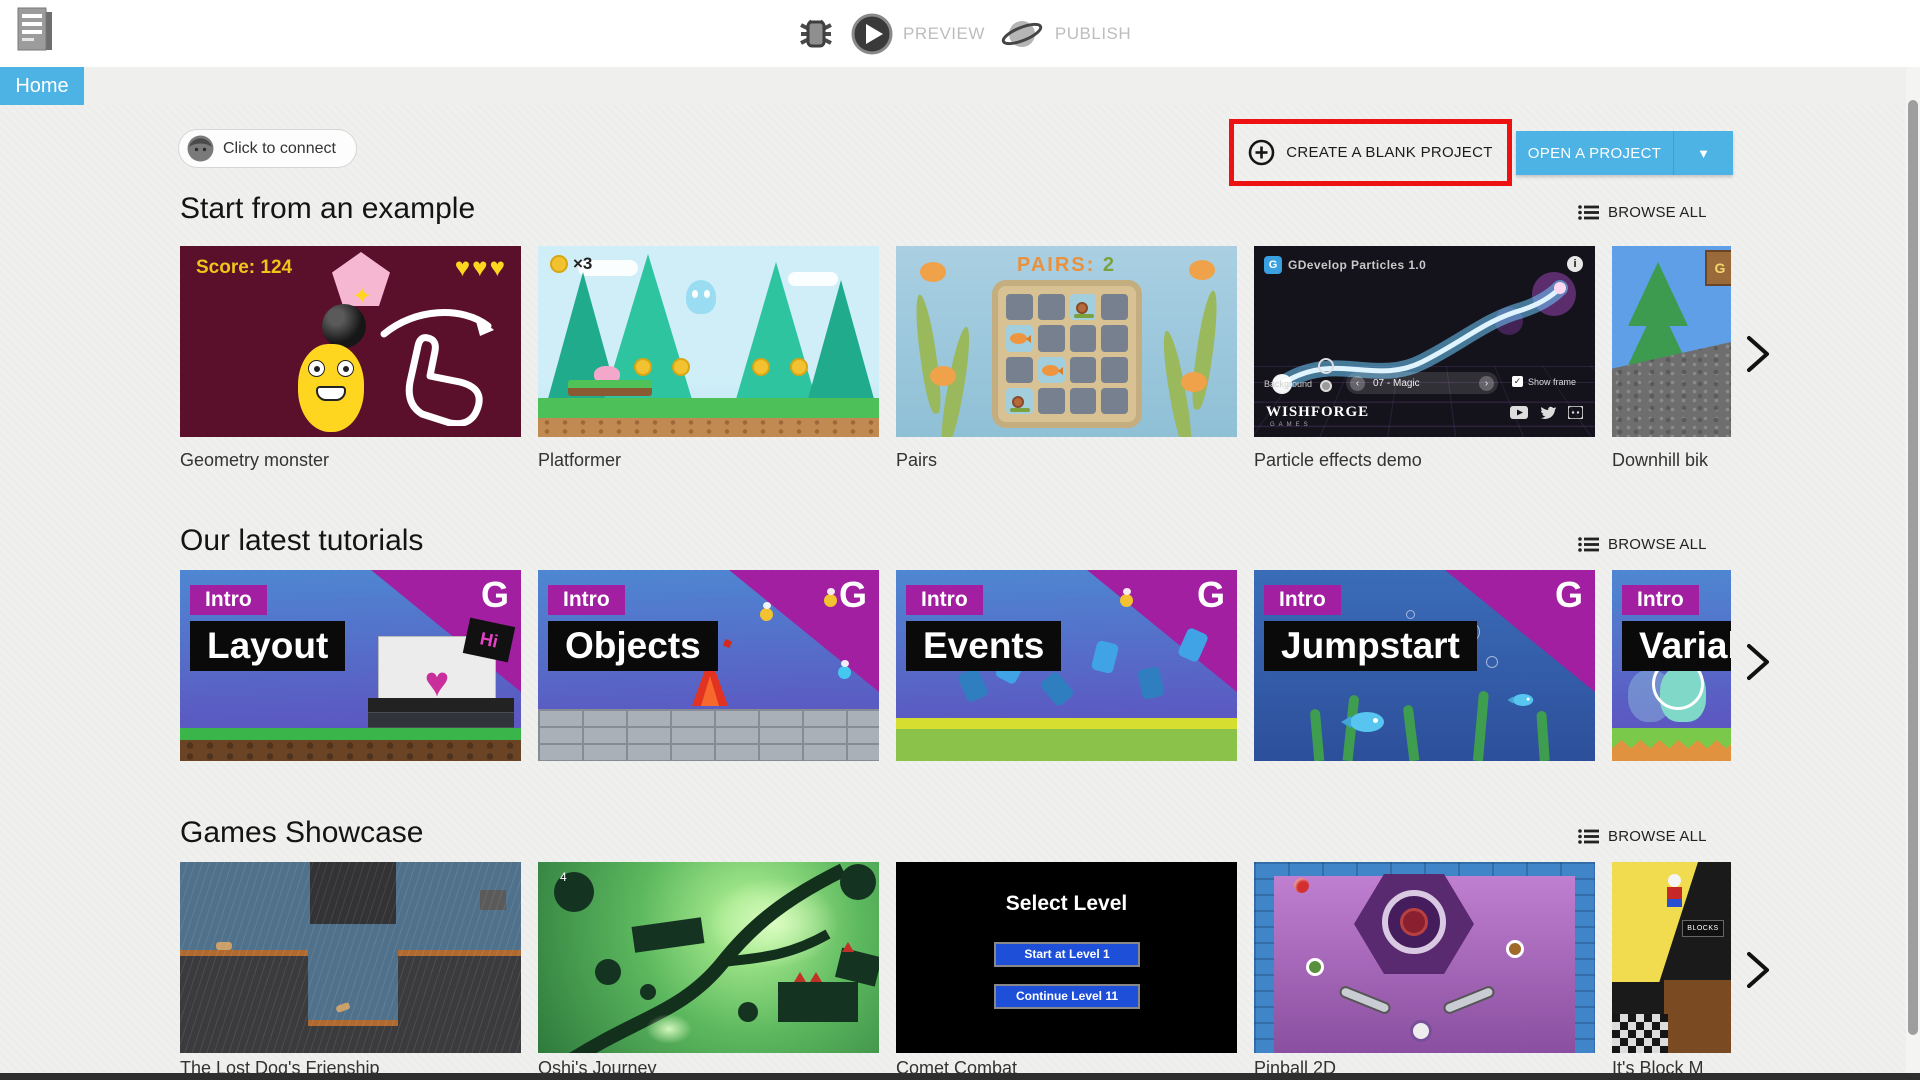 The height and width of the screenshot is (1080, 1920). I want to click on showcase-next-button, so click(1758, 970).